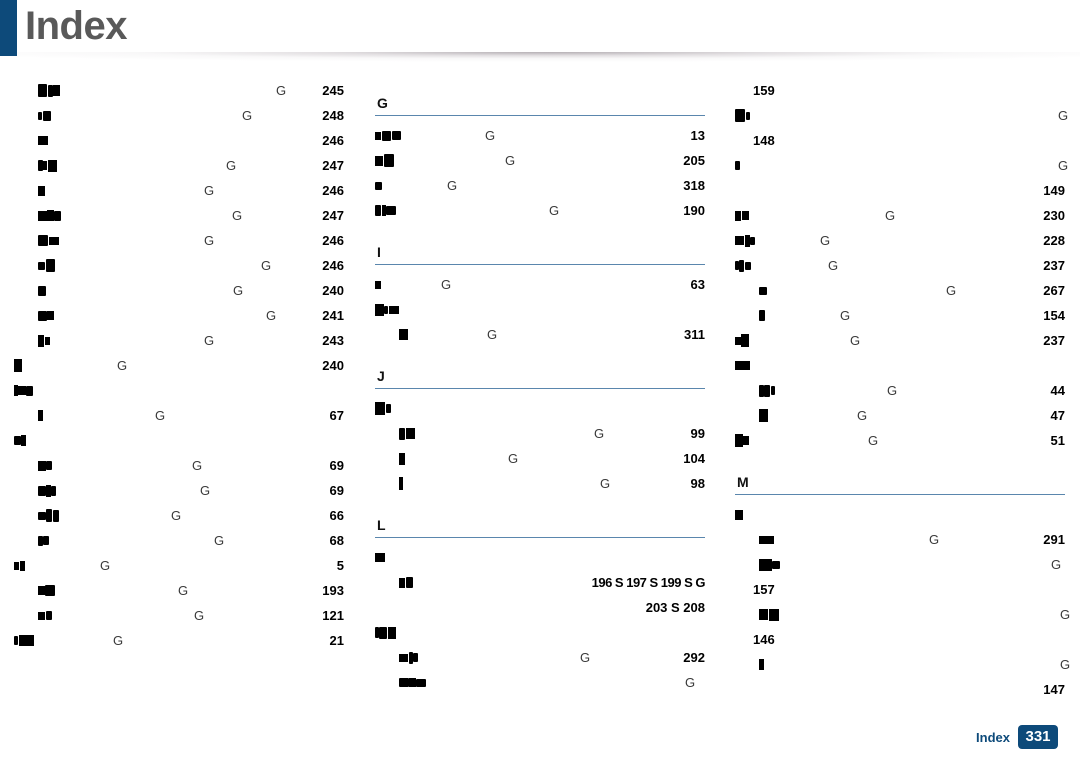 Image resolution: width=1080 pixels, height=763 pixels. I want to click on index-entry: G 21, so click(179, 640).